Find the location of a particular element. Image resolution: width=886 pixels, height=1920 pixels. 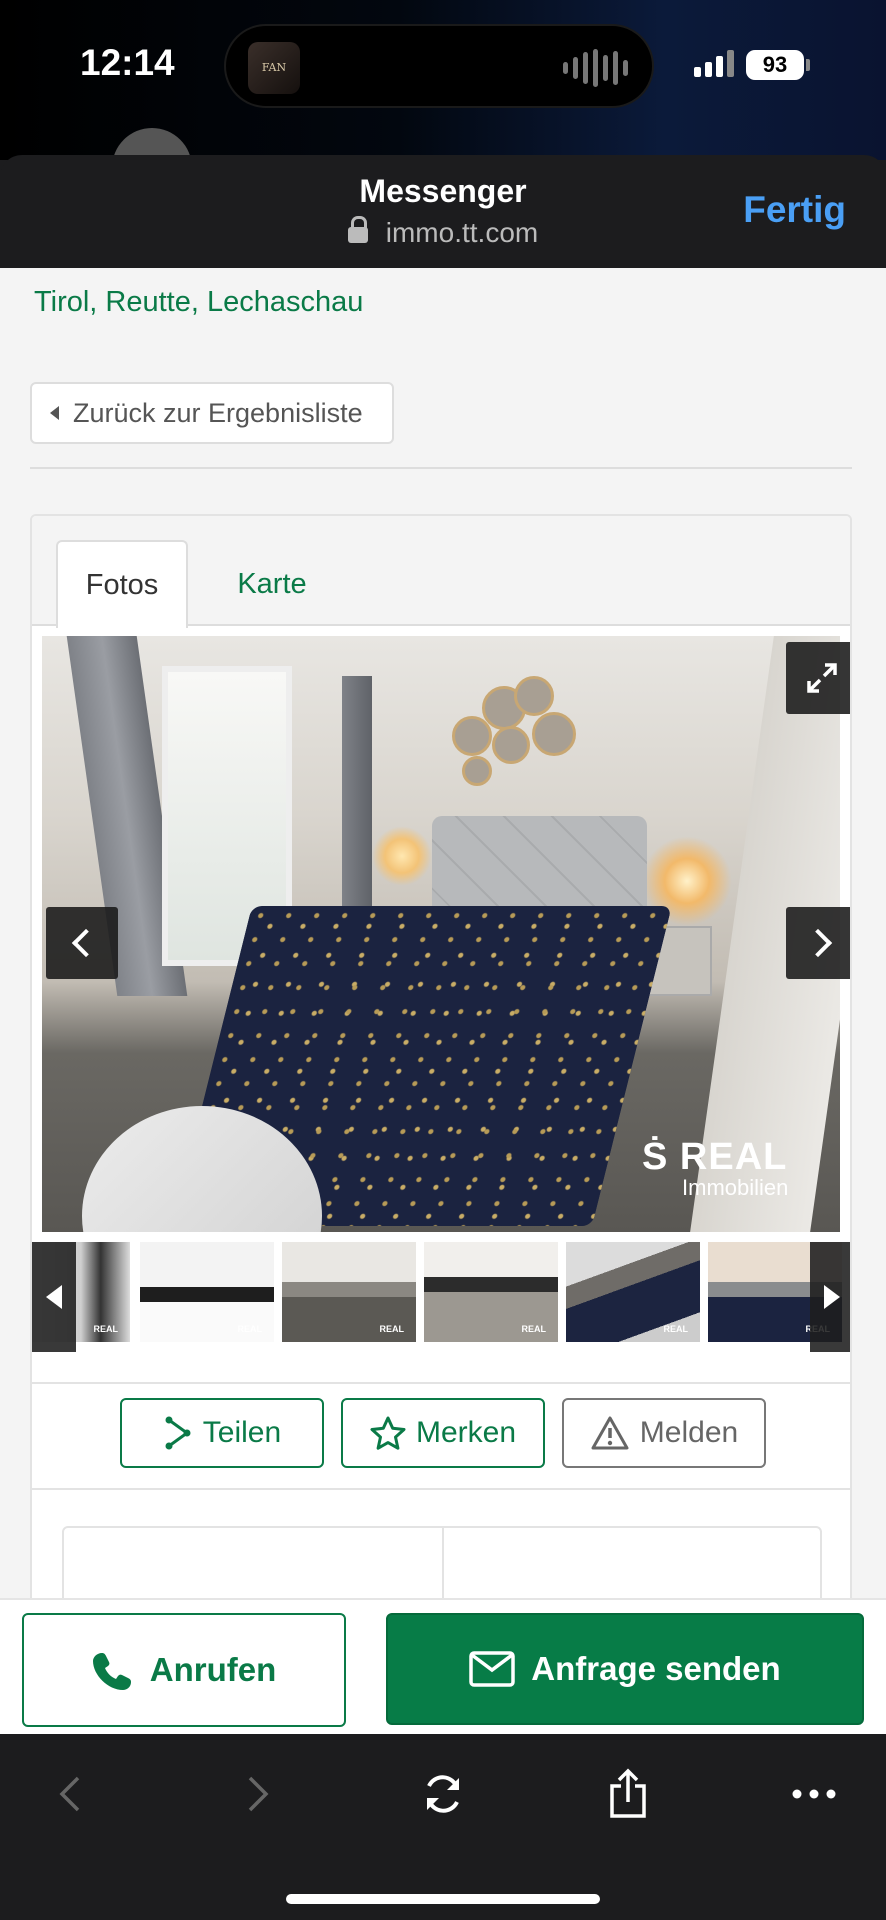

chevron-right-icon is located at coordinates (818, 943).